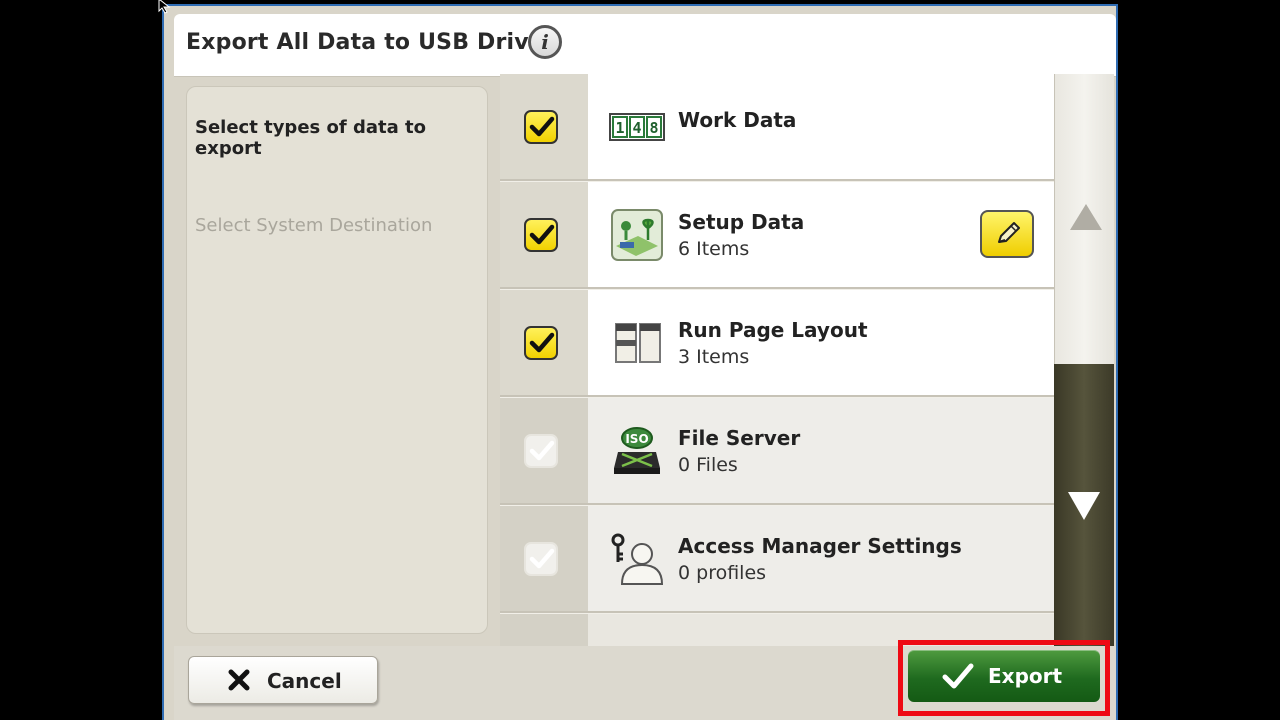 This screenshot has height=720, width=1280. Describe the element at coordinates (741, 222) in the screenshot. I see `setup-data-title: Setup Data` at that location.